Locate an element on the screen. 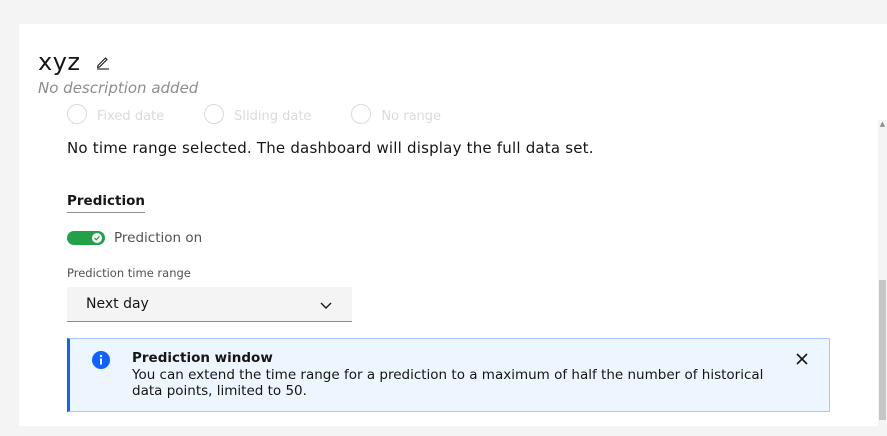 Image resolution: width=887 pixels, height=436 pixels. radio-fixed-date: Fixed date is located at coordinates (115, 114).